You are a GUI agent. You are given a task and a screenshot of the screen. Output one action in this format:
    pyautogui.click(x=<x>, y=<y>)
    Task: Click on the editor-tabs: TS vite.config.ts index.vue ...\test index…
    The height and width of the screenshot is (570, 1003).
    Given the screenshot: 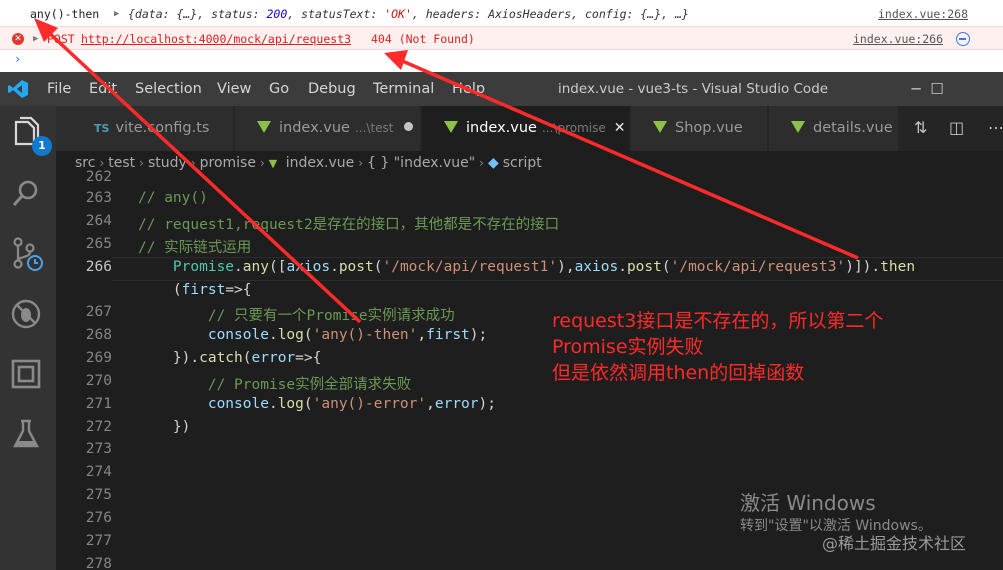 What is the action you would take?
    pyautogui.click(x=529, y=128)
    